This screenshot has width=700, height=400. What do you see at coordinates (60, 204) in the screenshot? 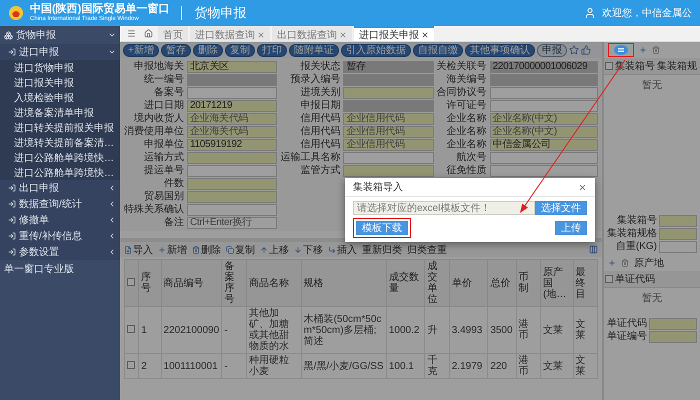
I see `sidebar-item: 数据查询/统计` at bounding box center [60, 204].